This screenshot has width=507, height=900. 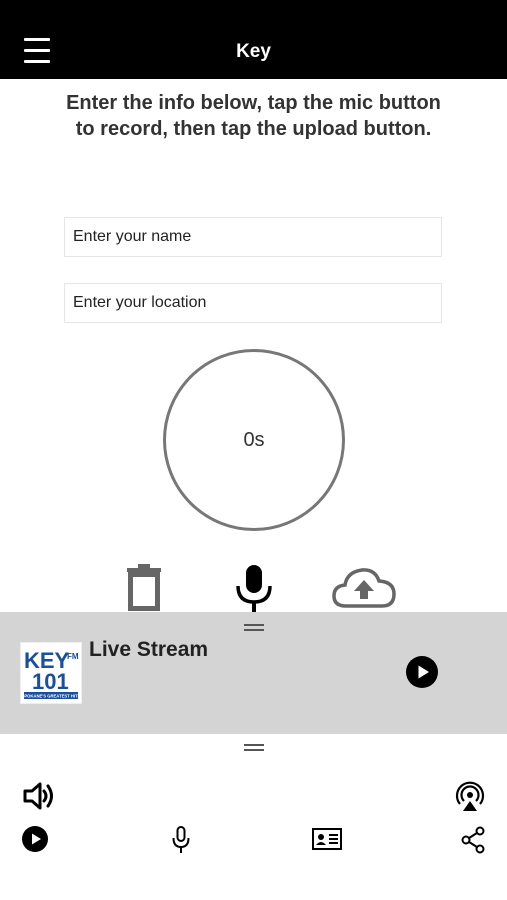 I want to click on volume-icon, so click(x=38, y=796).